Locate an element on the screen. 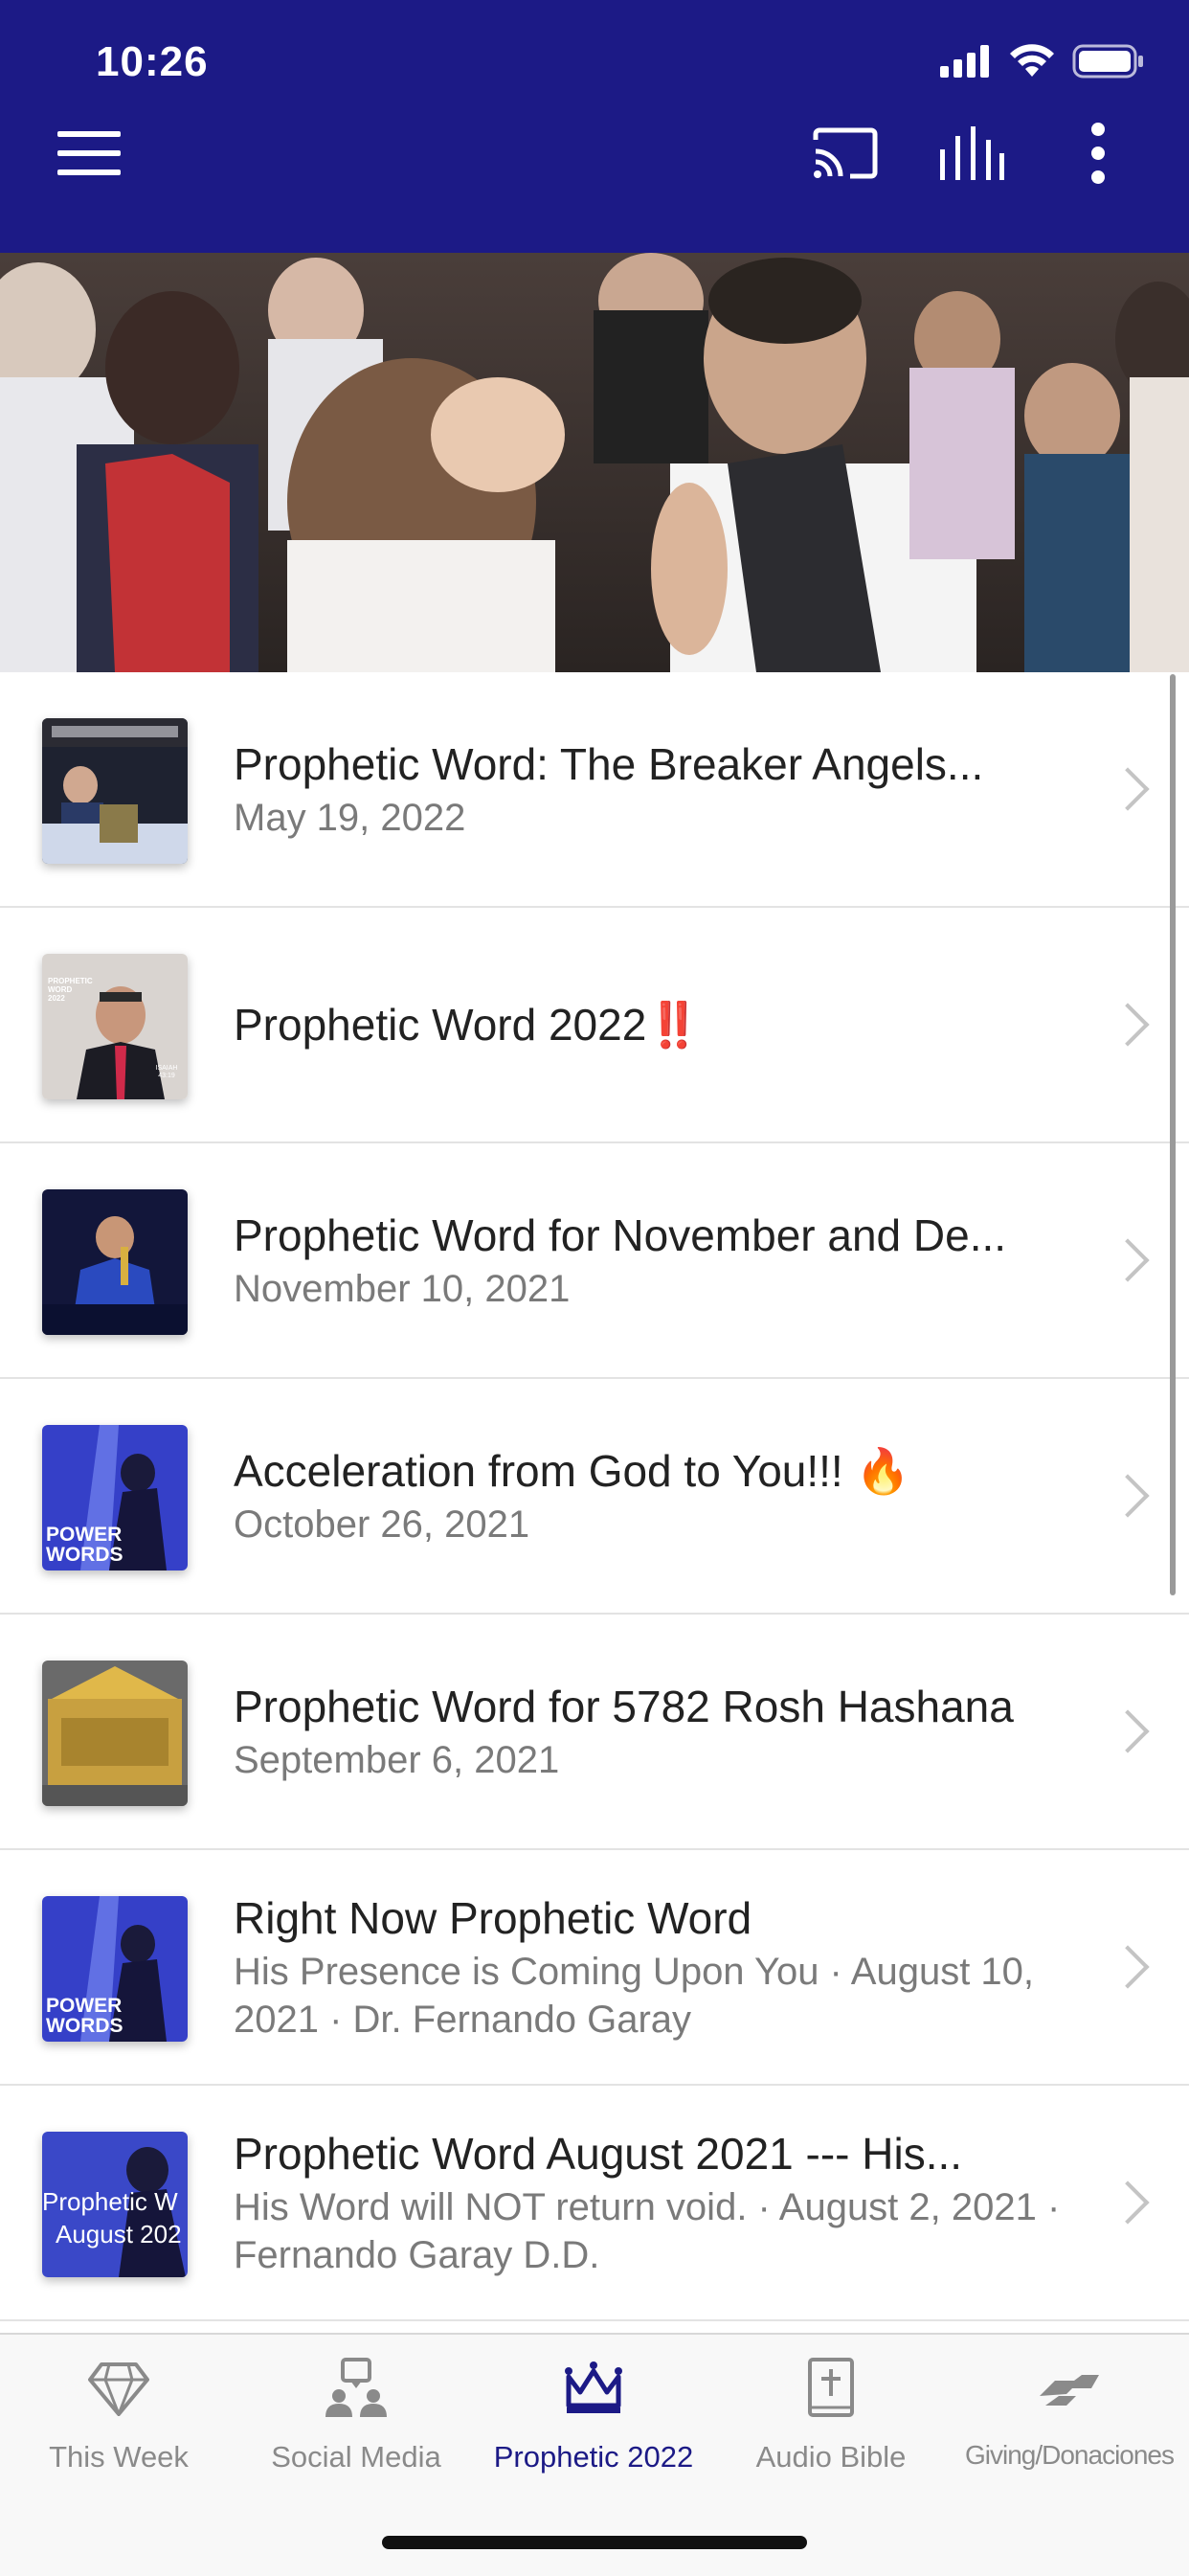 This screenshot has height=2576, width=1189. equalizer-icon is located at coordinates (972, 153).